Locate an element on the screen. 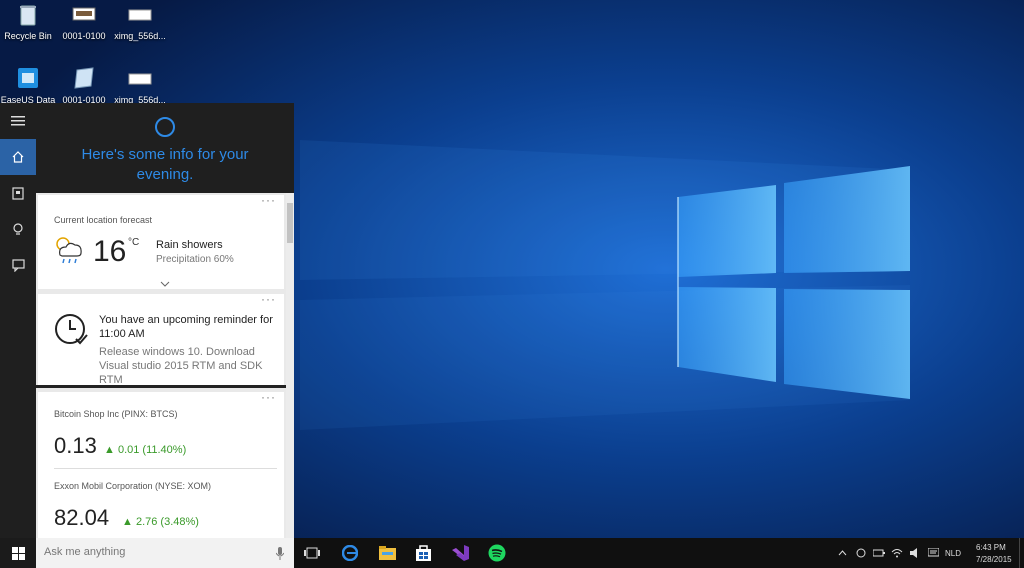 The height and width of the screenshot is (568, 1024). cortana-greeting: Here's some info for your evening. is located at coordinates (165, 164).